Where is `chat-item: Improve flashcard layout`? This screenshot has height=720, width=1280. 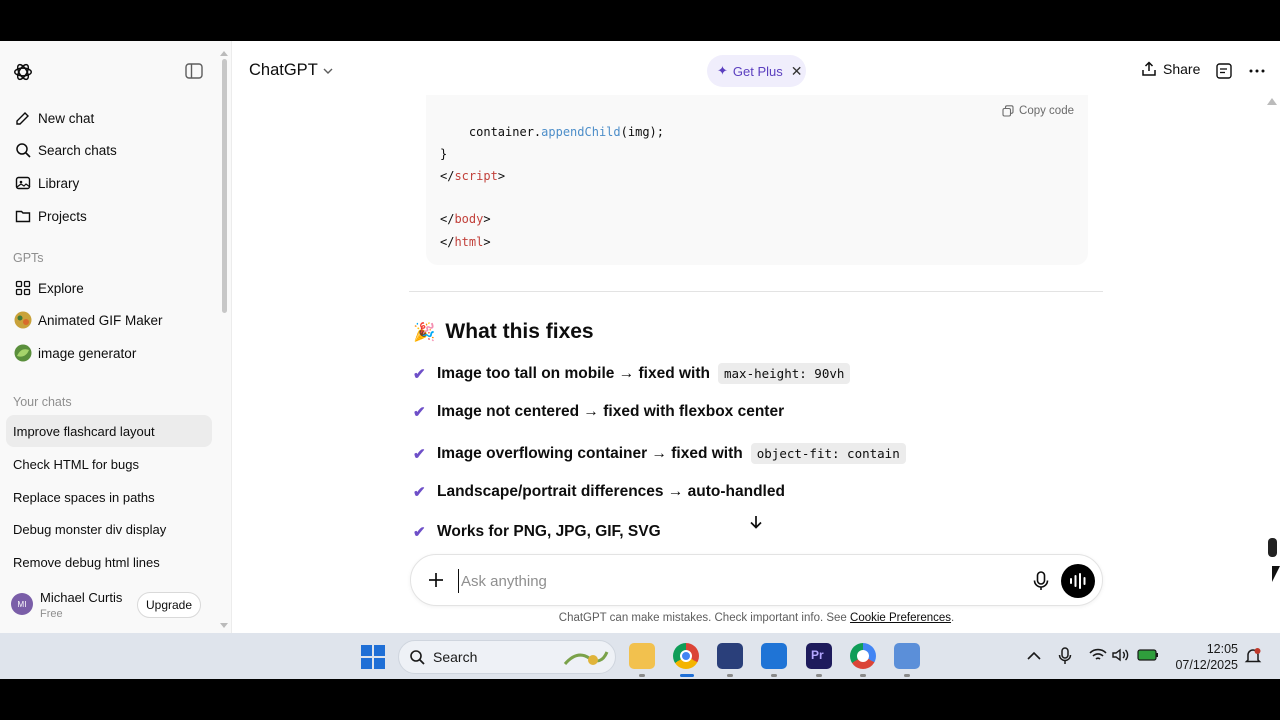 chat-item: Improve flashcard layout is located at coordinates (109, 431).